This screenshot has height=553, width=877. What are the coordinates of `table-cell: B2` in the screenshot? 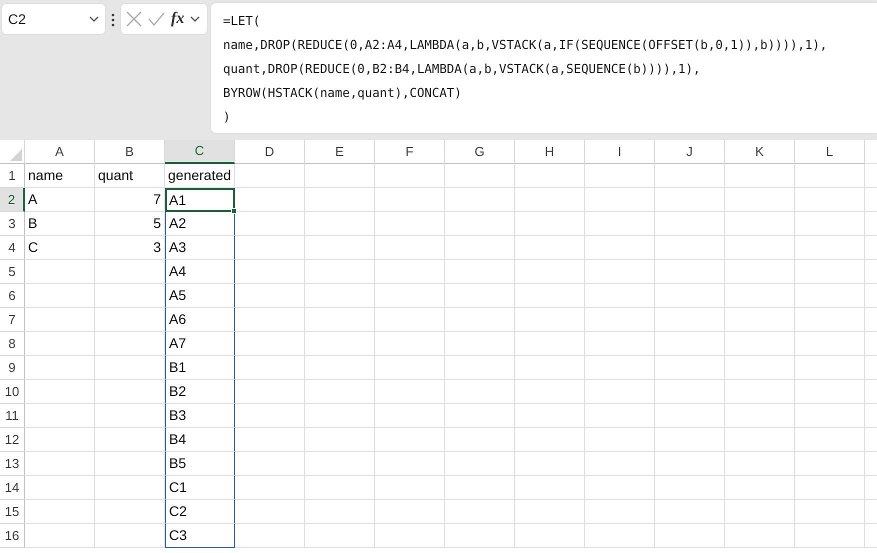 It's located at (200, 392).